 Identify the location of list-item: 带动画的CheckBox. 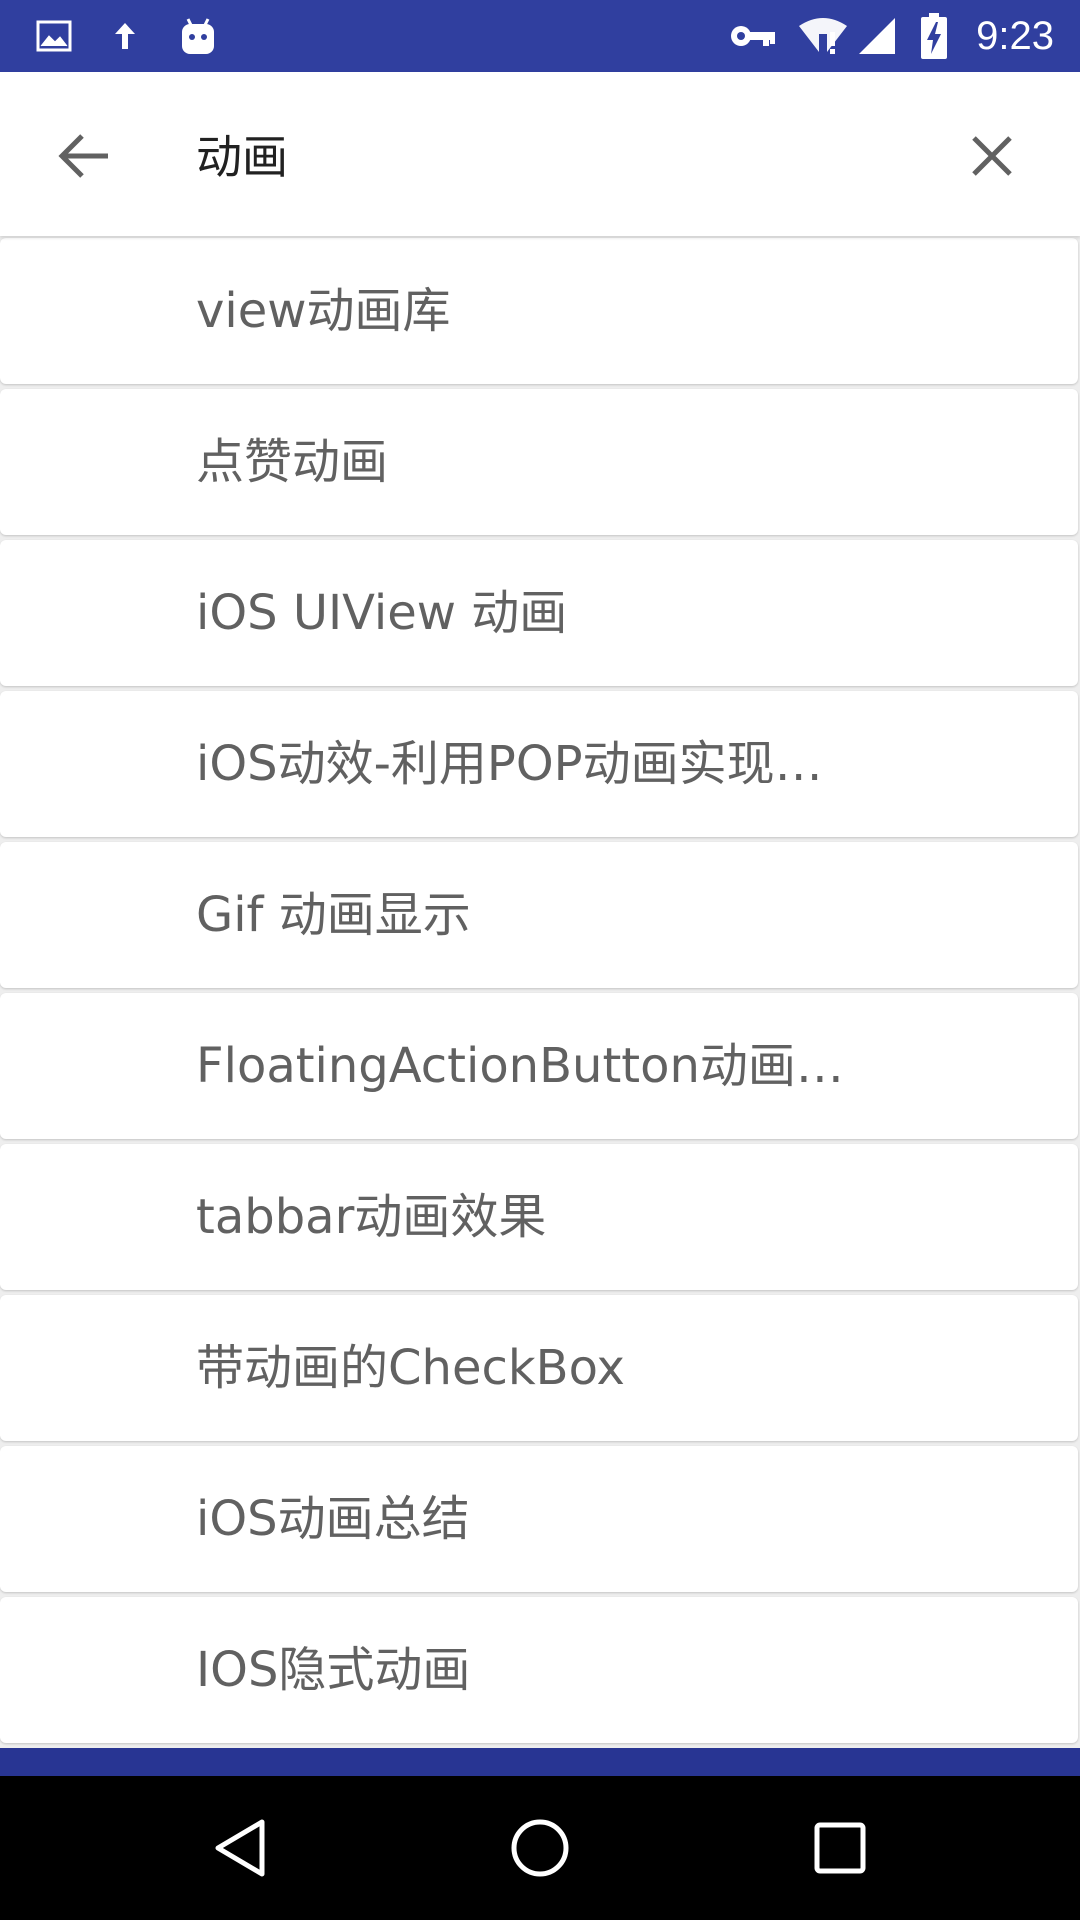
(539, 1368).